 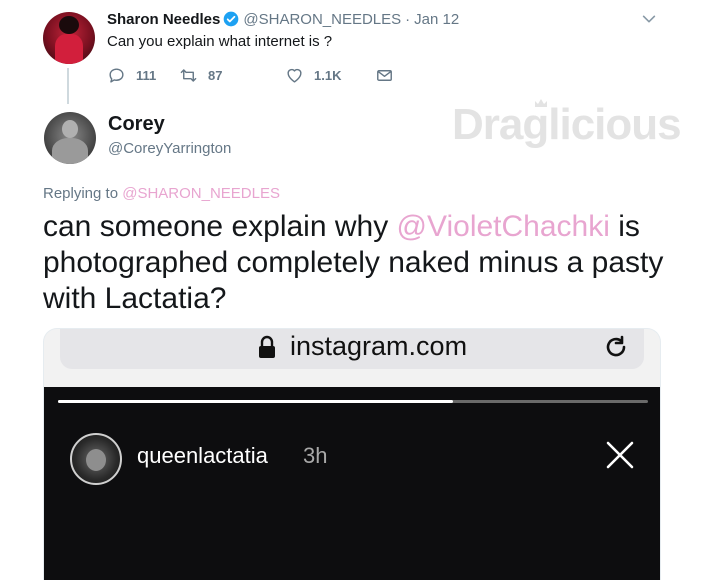 I want to click on like-button: 1.1K, so click(x=330, y=75).